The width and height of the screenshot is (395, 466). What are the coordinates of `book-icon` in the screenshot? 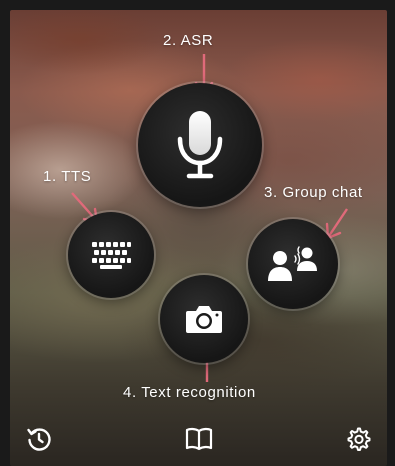 It's located at (198, 439).